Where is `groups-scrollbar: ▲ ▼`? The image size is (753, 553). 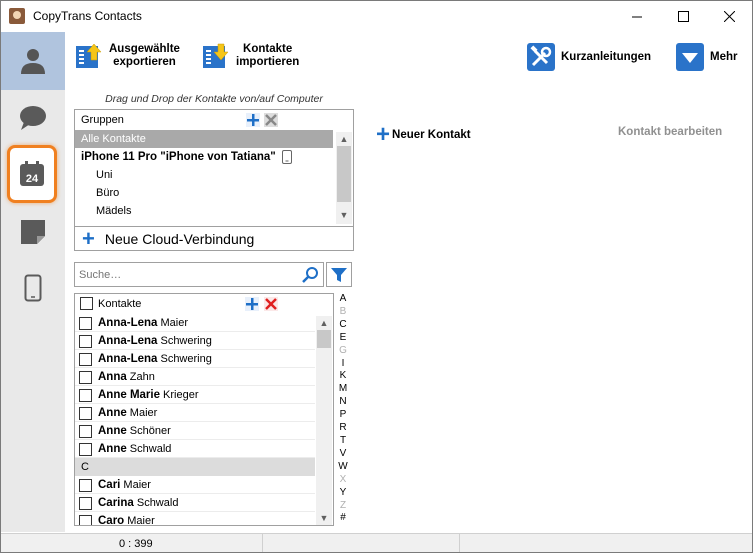
groups-scrollbar: ▲ ▼ is located at coordinates (344, 178).